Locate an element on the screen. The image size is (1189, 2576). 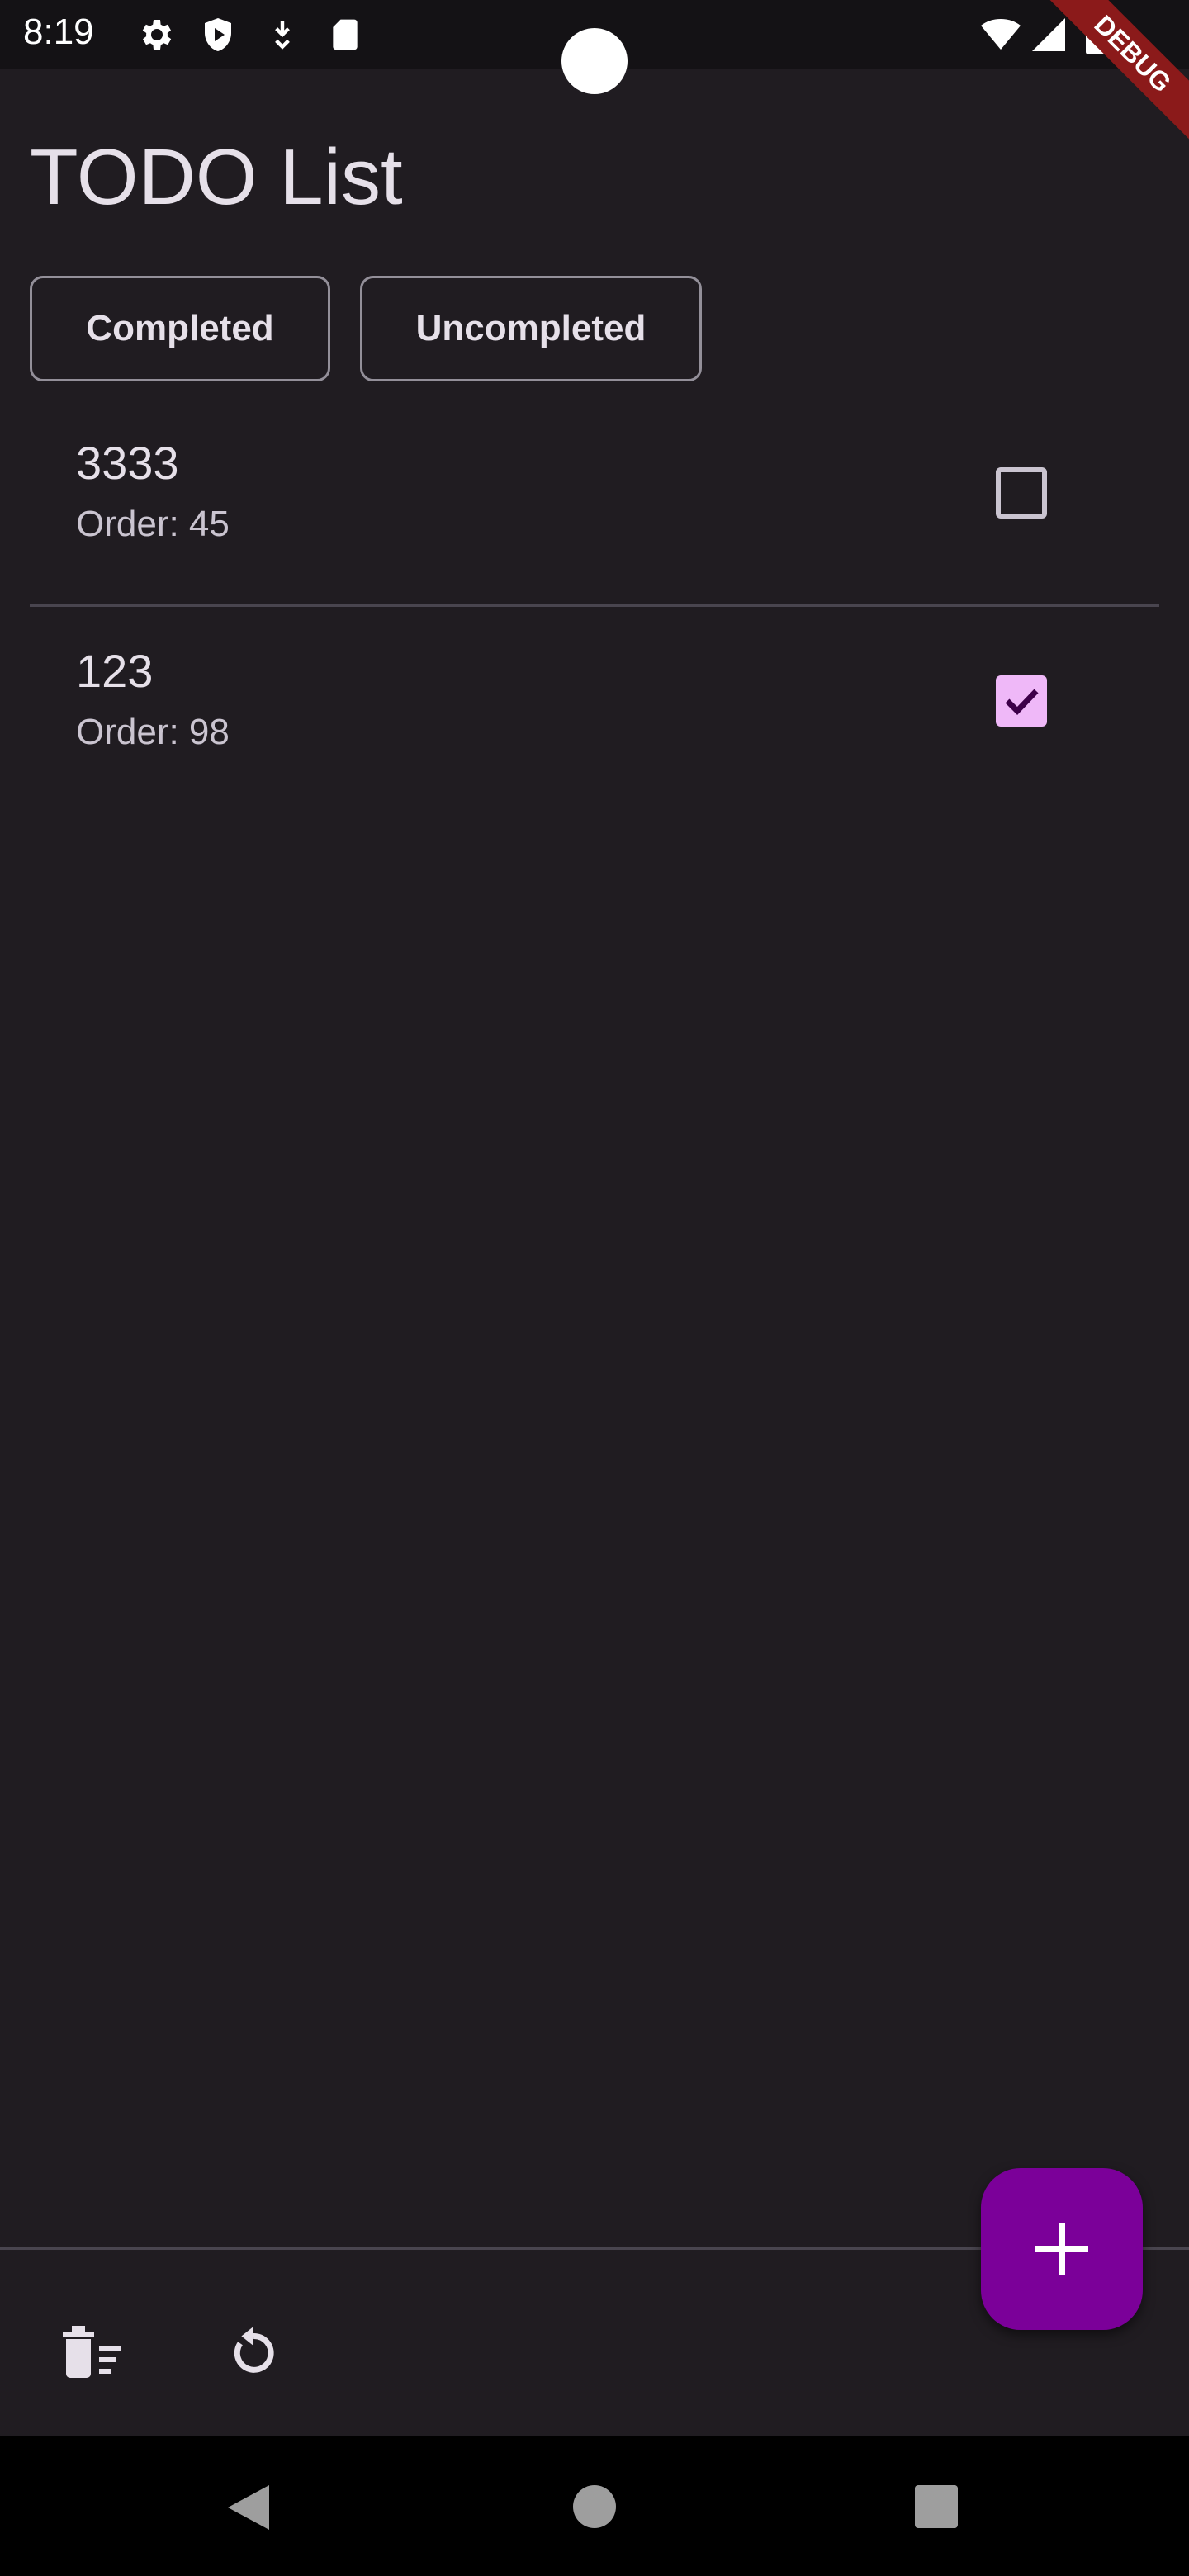
gear-icon is located at coordinates (157, 35).